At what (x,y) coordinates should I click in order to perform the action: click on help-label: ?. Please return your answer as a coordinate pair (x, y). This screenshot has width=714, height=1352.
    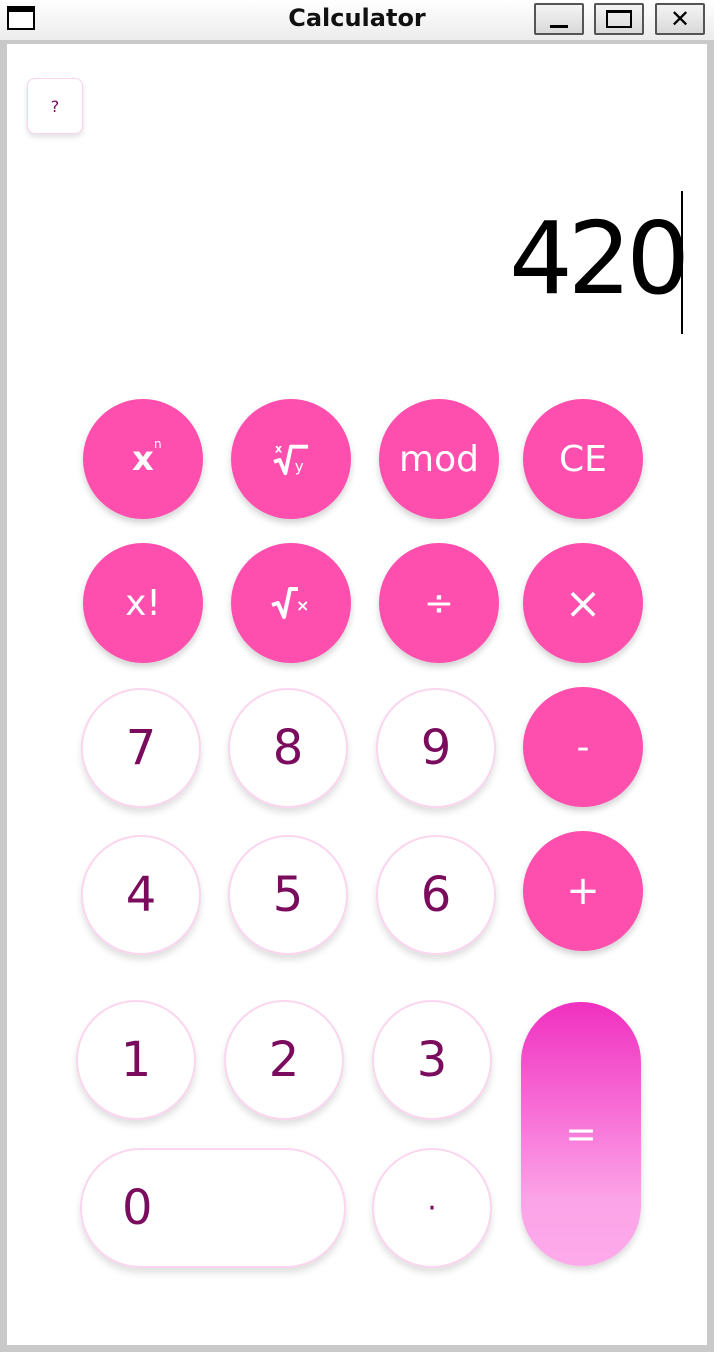
    Looking at the image, I should click on (55, 106).